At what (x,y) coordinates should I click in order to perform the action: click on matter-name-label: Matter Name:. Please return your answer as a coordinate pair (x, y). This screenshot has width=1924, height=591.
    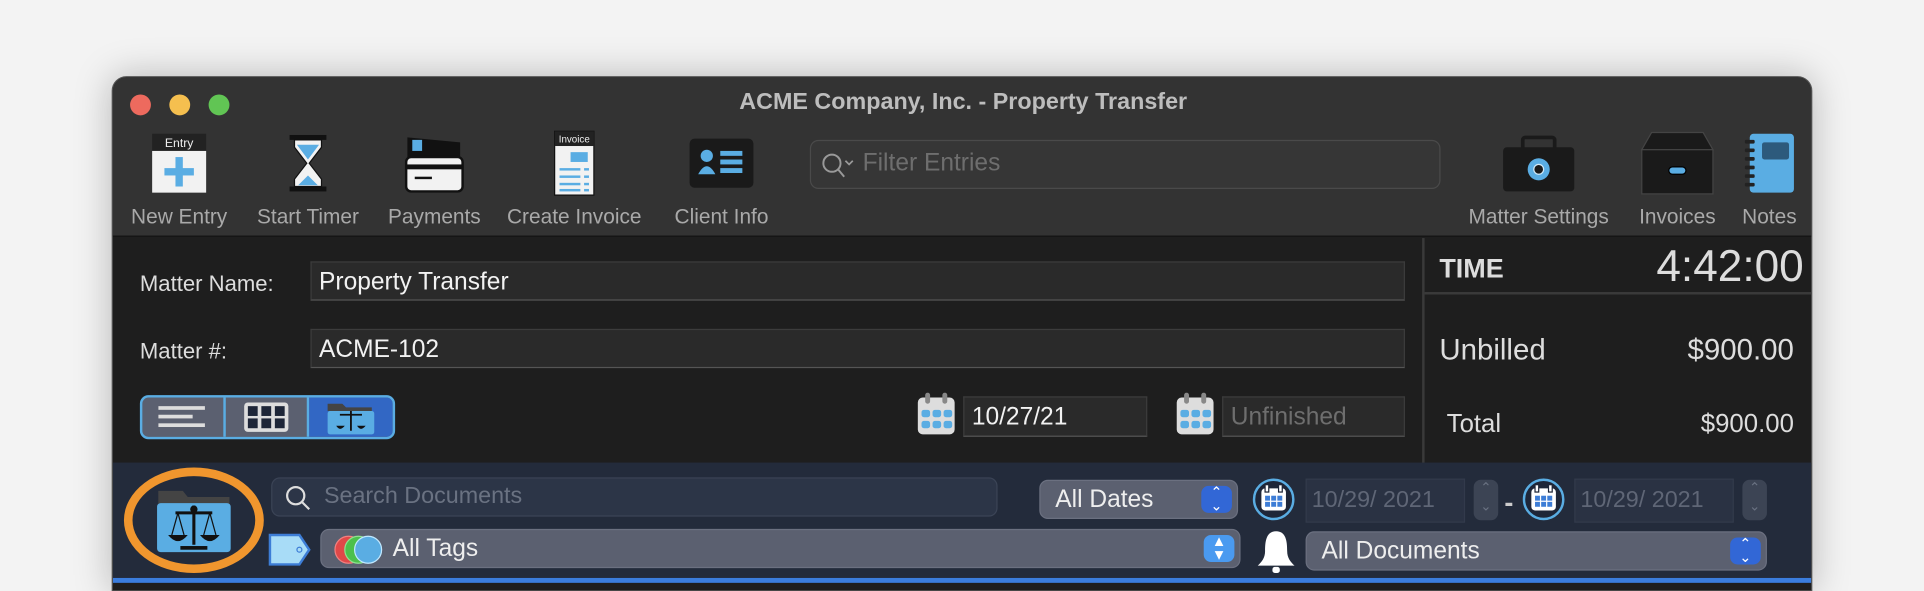
    Looking at the image, I should click on (206, 283).